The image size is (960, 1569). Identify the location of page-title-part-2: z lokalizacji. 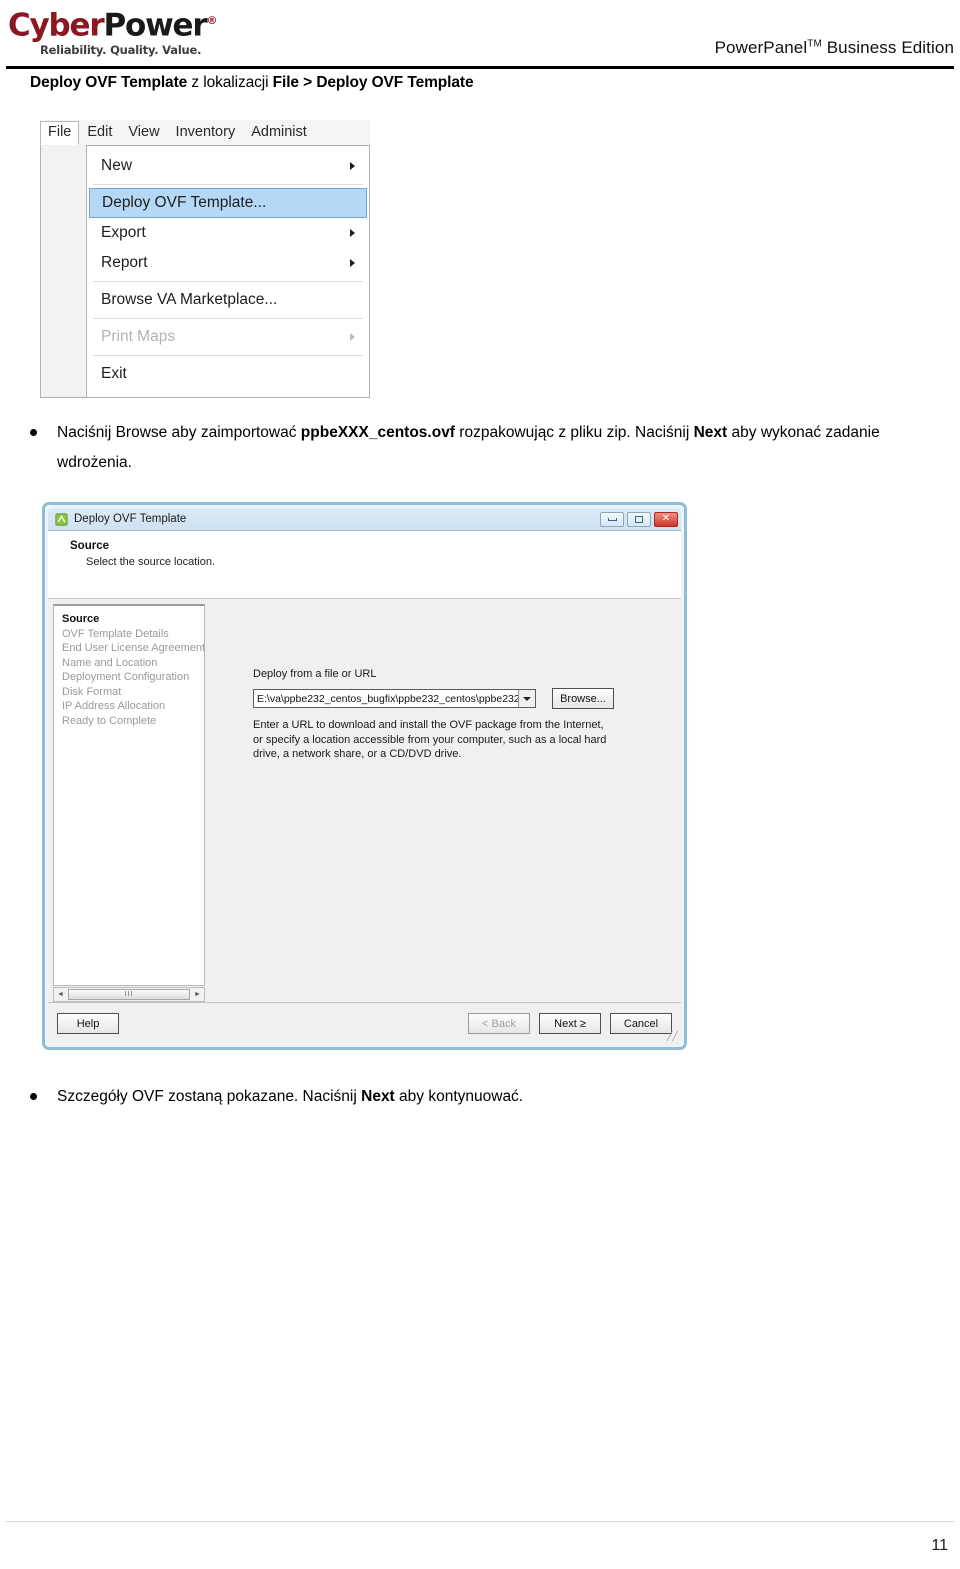
(230, 82).